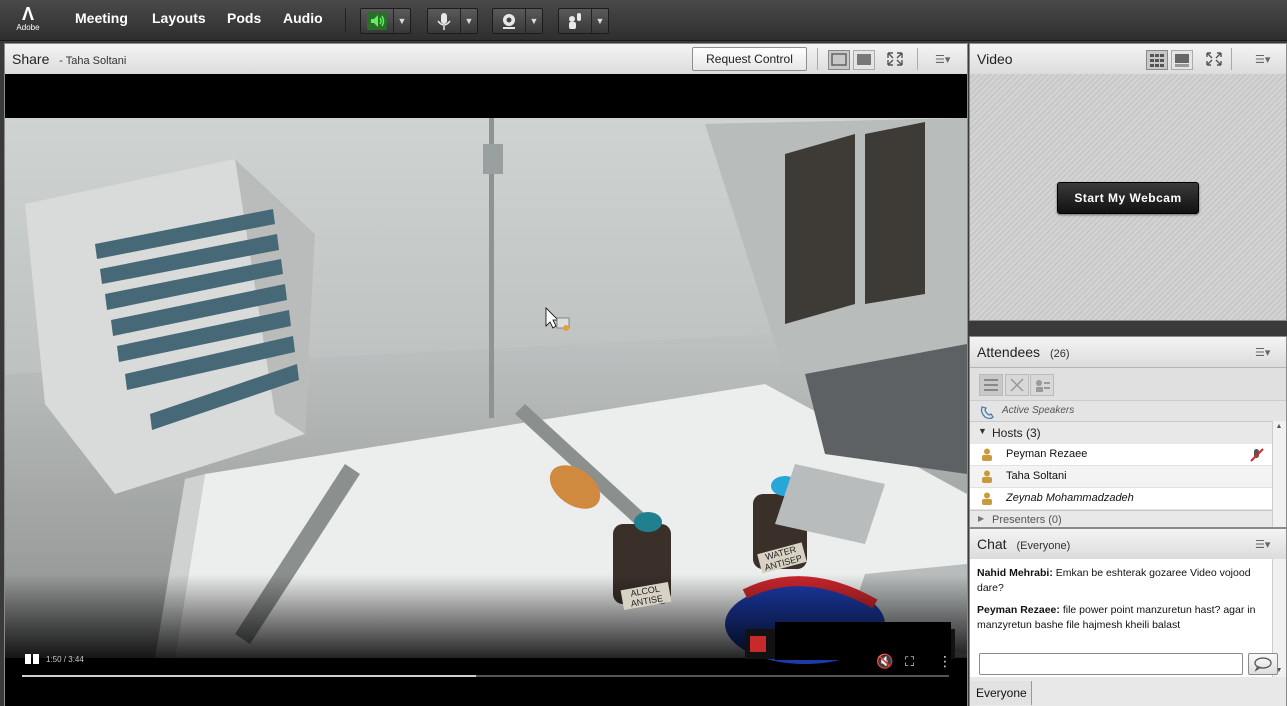  Describe the element at coordinates (32, 659) in the screenshot. I see `play-pause-button` at that location.